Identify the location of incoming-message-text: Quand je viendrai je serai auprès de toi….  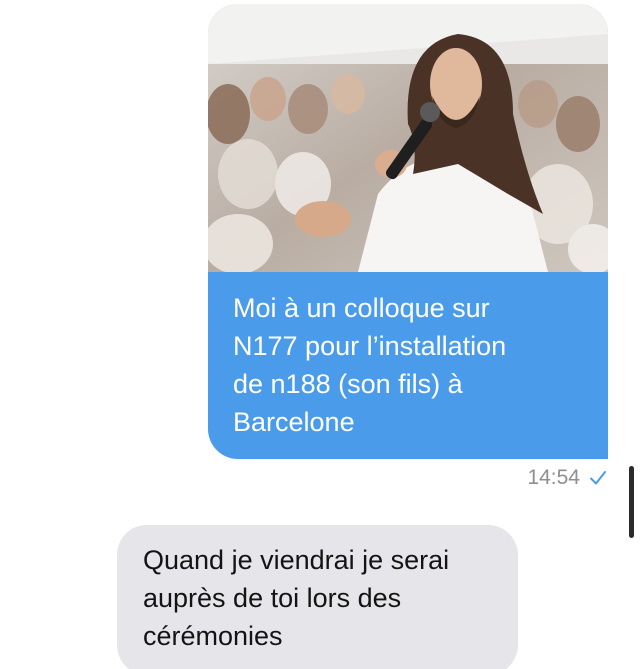
(296, 598).